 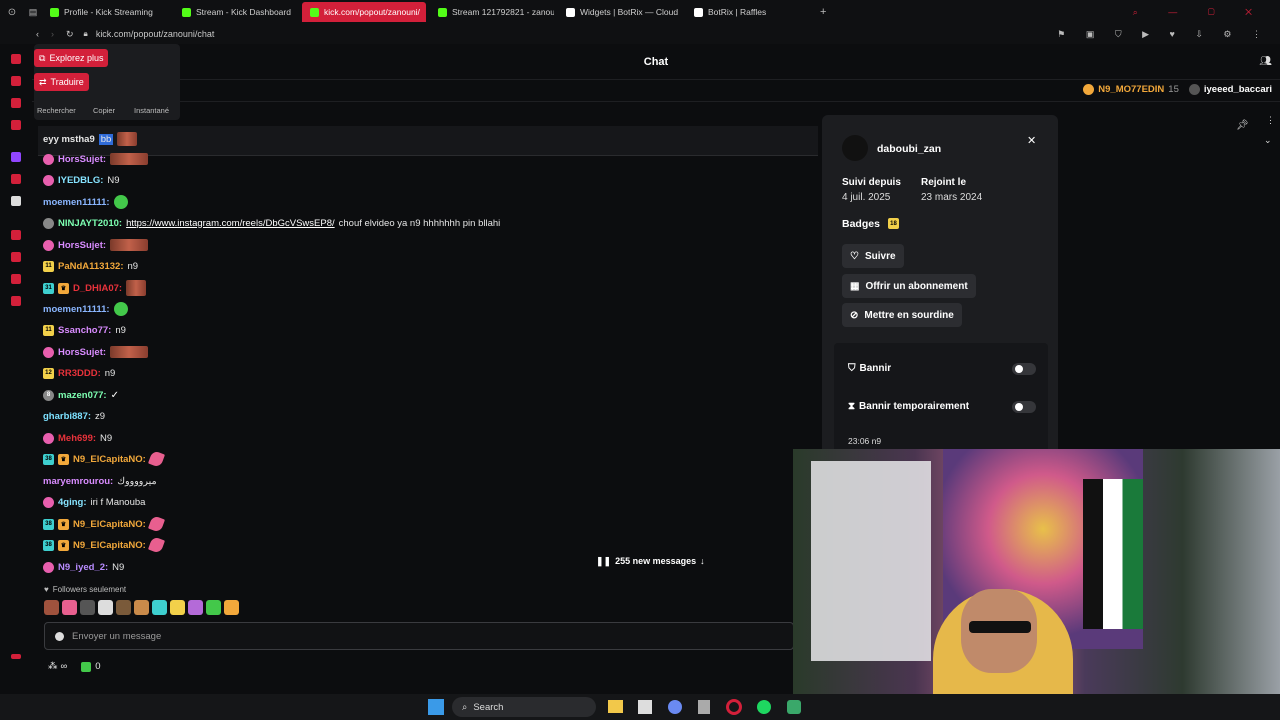 I want to click on gifter-name: N9_MO77EDIN, so click(x=1131, y=89).